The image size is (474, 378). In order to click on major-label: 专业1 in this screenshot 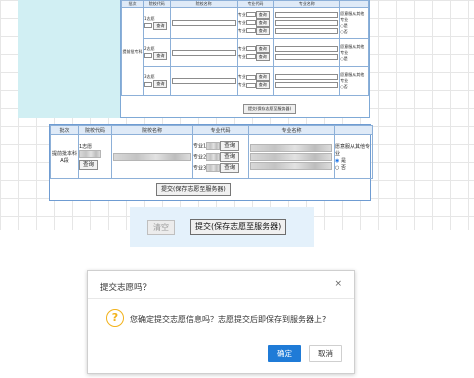, I will do `click(200, 146)`.